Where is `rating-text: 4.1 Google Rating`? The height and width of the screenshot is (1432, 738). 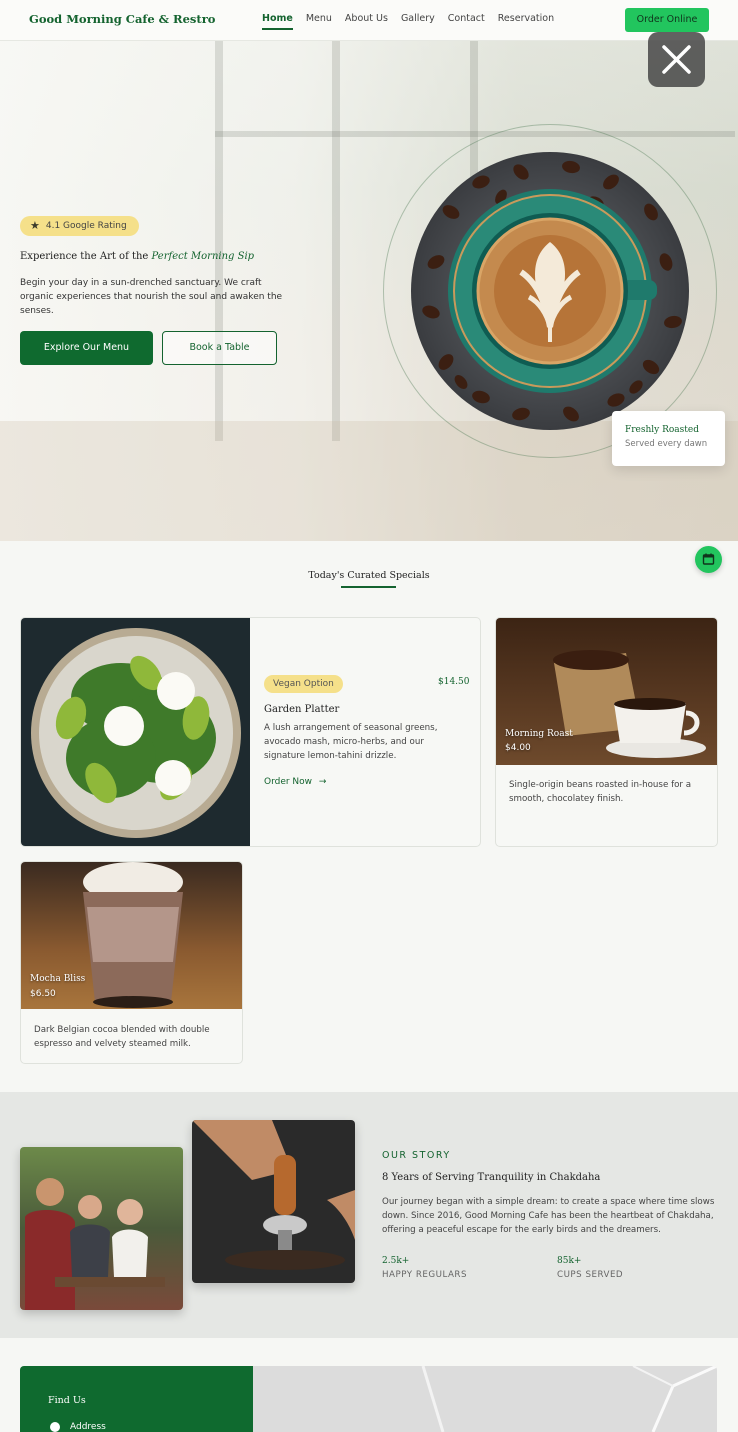 rating-text: 4.1 Google Rating is located at coordinates (86, 226).